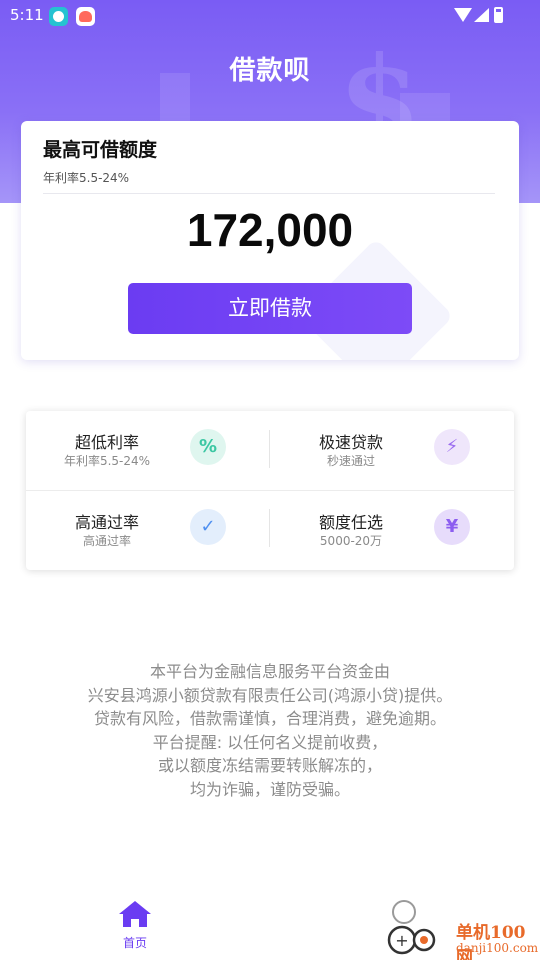 The width and height of the screenshot is (540, 960). What do you see at coordinates (134, 943) in the screenshot?
I see `tab-home-label: 首页` at bounding box center [134, 943].